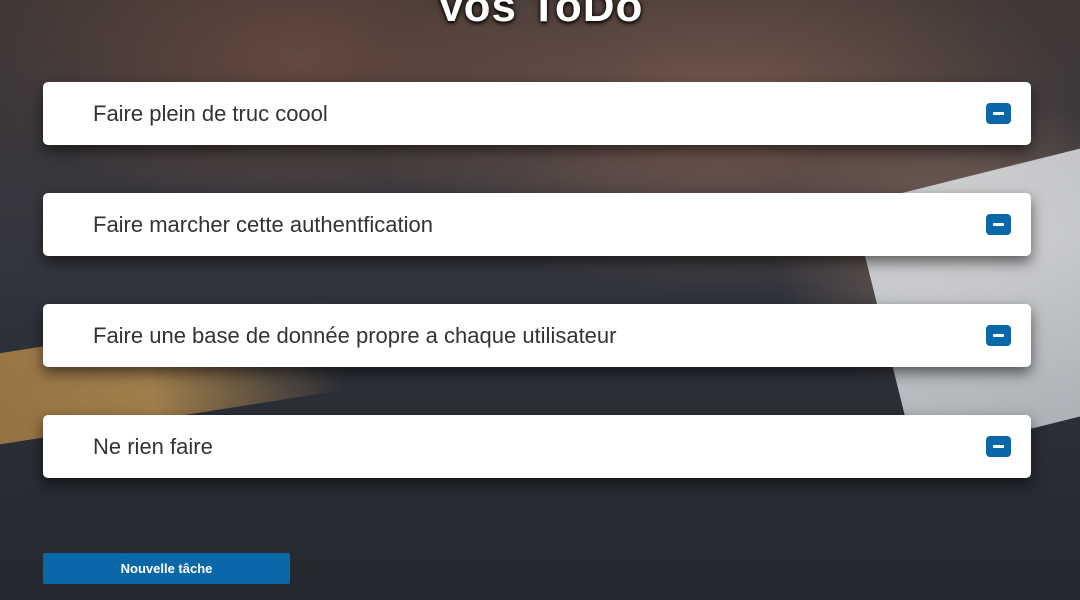 The width and height of the screenshot is (1080, 600). I want to click on todo-item-text: Faire plein de truc coool, so click(210, 113).